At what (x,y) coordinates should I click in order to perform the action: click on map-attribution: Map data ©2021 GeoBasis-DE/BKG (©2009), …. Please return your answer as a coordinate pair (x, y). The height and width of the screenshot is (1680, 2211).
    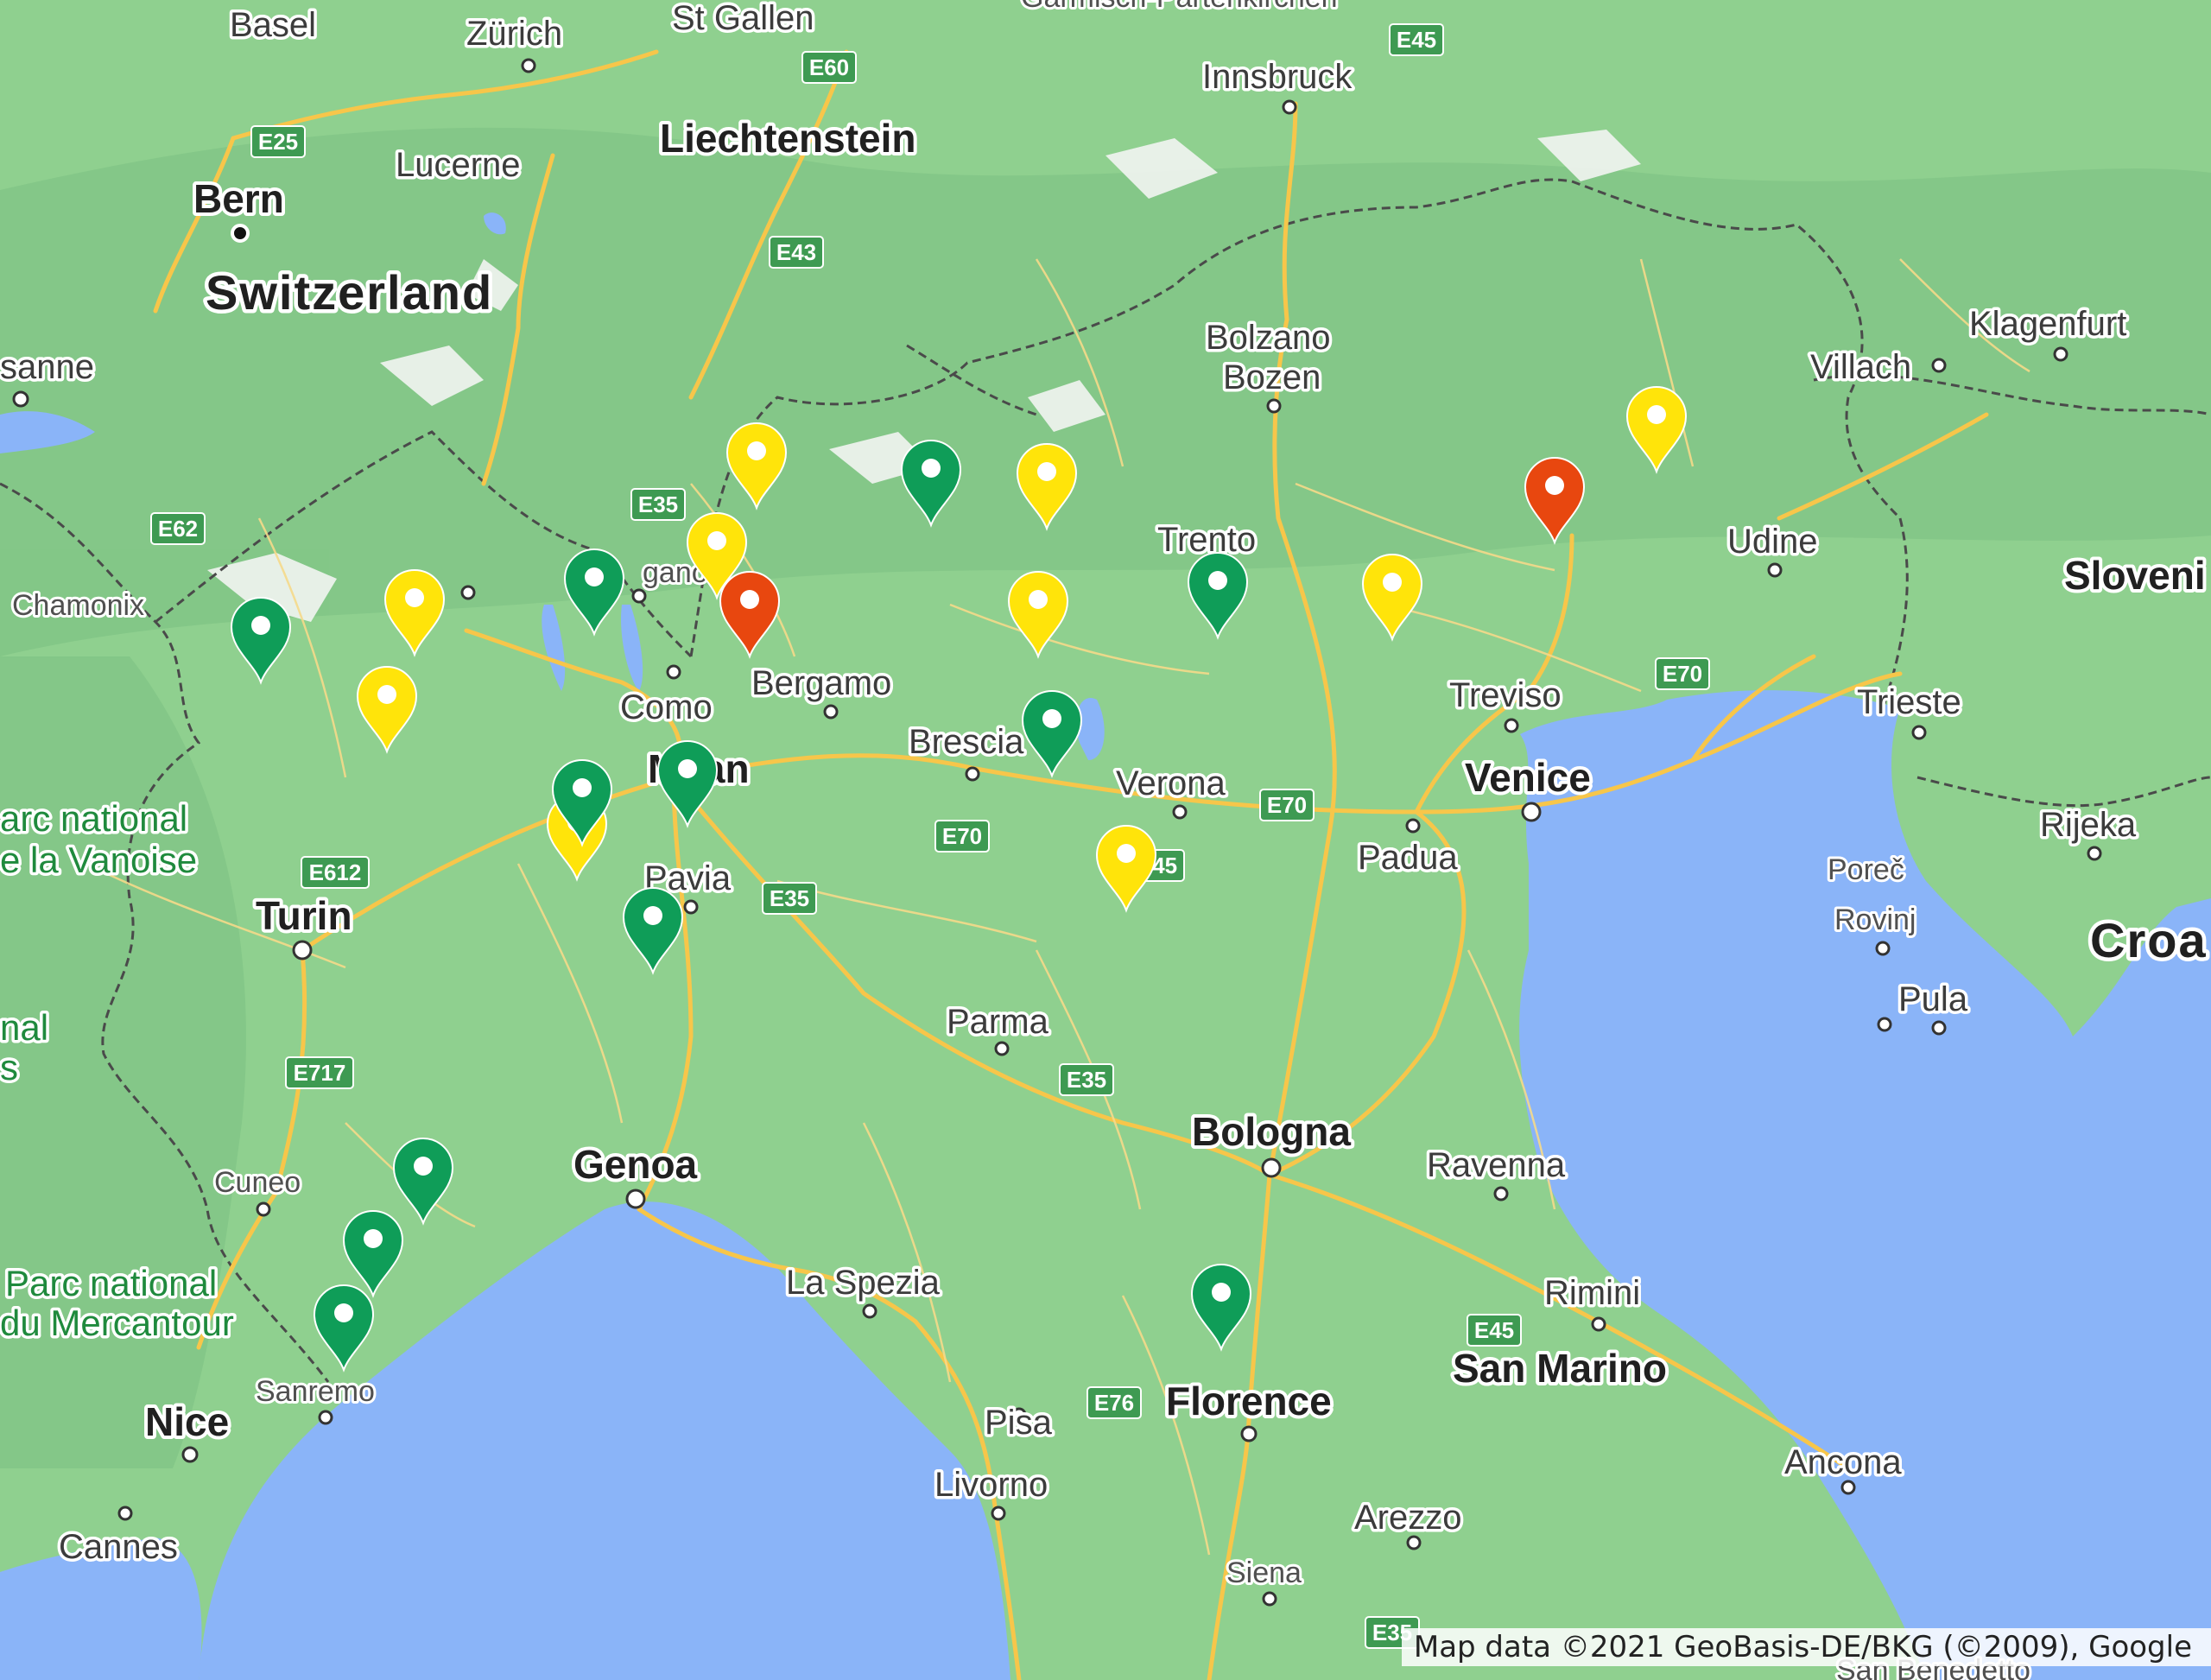
    Looking at the image, I should click on (1806, 1647).